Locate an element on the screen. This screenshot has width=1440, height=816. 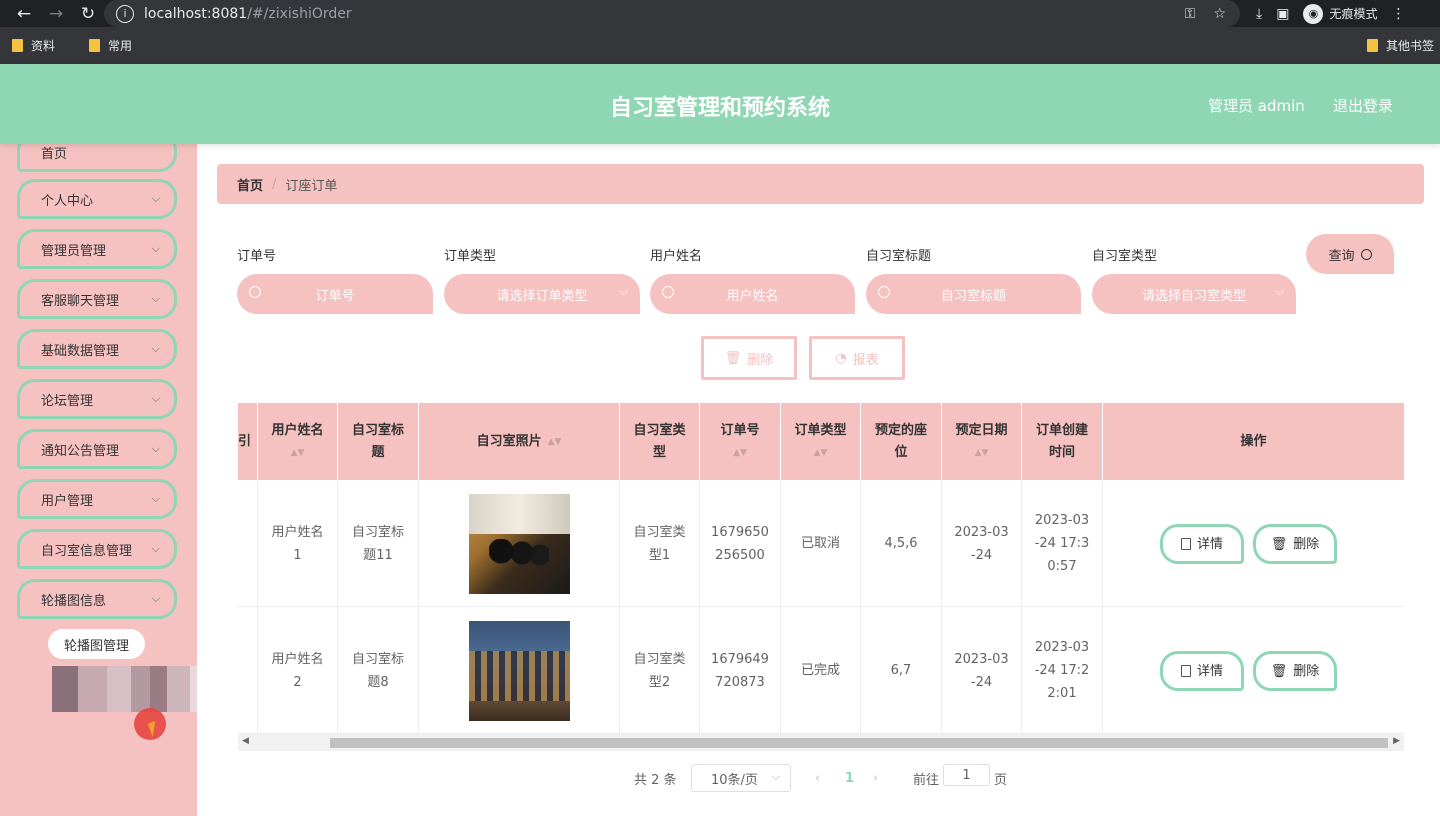
username-input: 用户姓名 is located at coordinates (752, 294).